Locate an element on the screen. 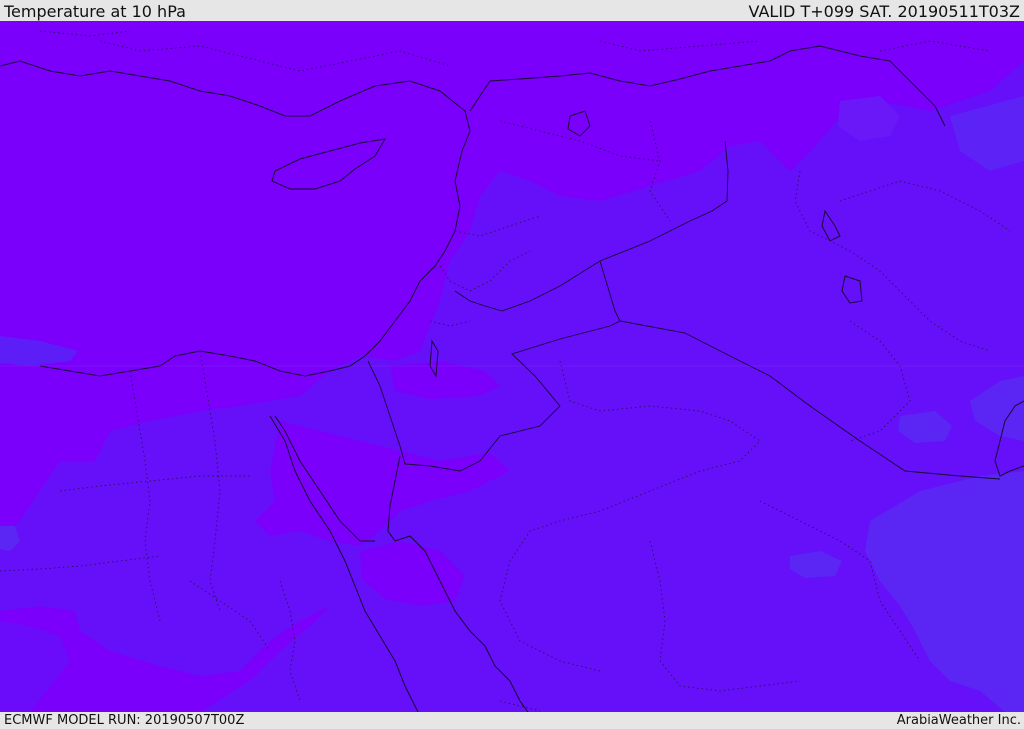 Image resolution: width=1024 pixels, height=729 pixels. model-run-label: ECMWF MODEL RUN: 20190507T00Z is located at coordinates (124, 720).